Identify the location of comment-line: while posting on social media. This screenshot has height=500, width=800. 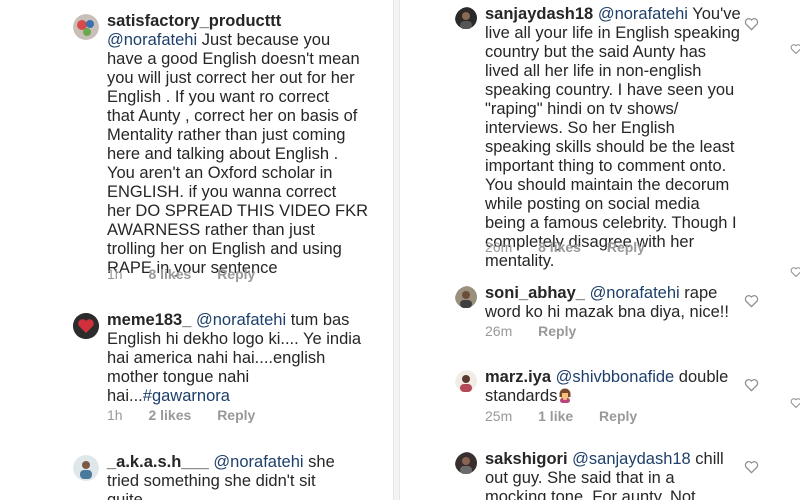
(592, 204).